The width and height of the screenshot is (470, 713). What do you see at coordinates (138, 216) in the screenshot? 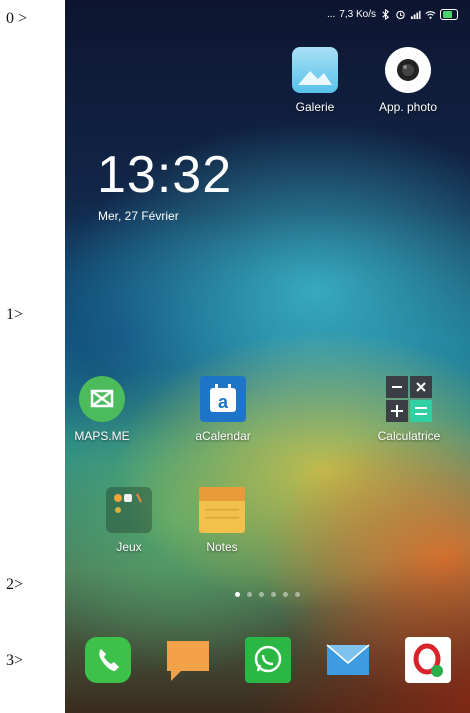
I see `lockscreen-date: Mer, 27 Février` at bounding box center [138, 216].